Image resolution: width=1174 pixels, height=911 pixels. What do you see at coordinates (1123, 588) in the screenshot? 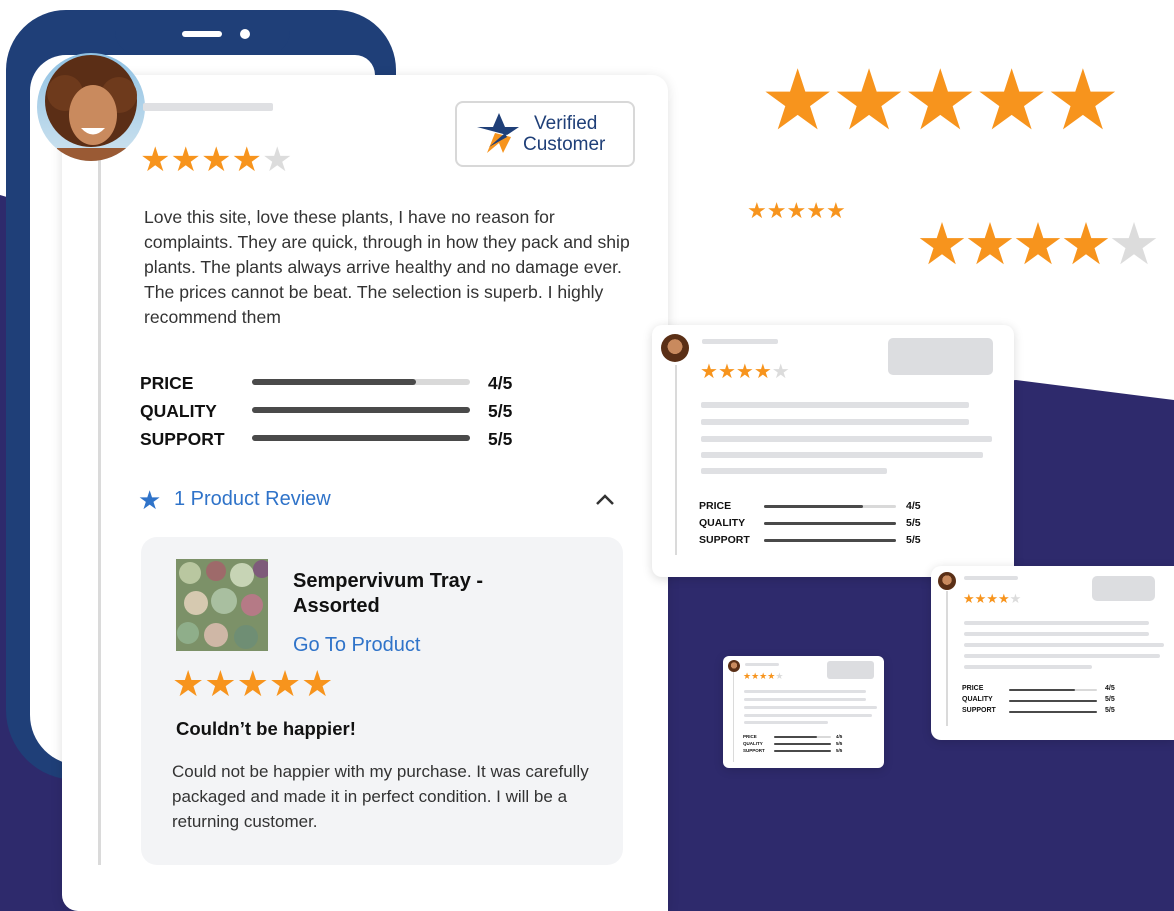
I see `mini-badge-placeholder` at bounding box center [1123, 588].